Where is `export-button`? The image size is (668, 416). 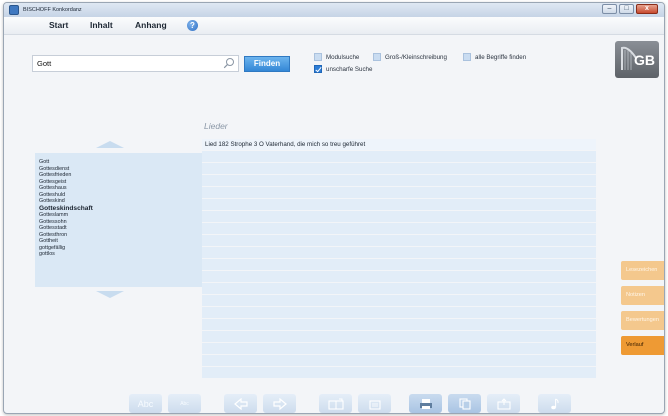 export-button is located at coordinates (503, 403).